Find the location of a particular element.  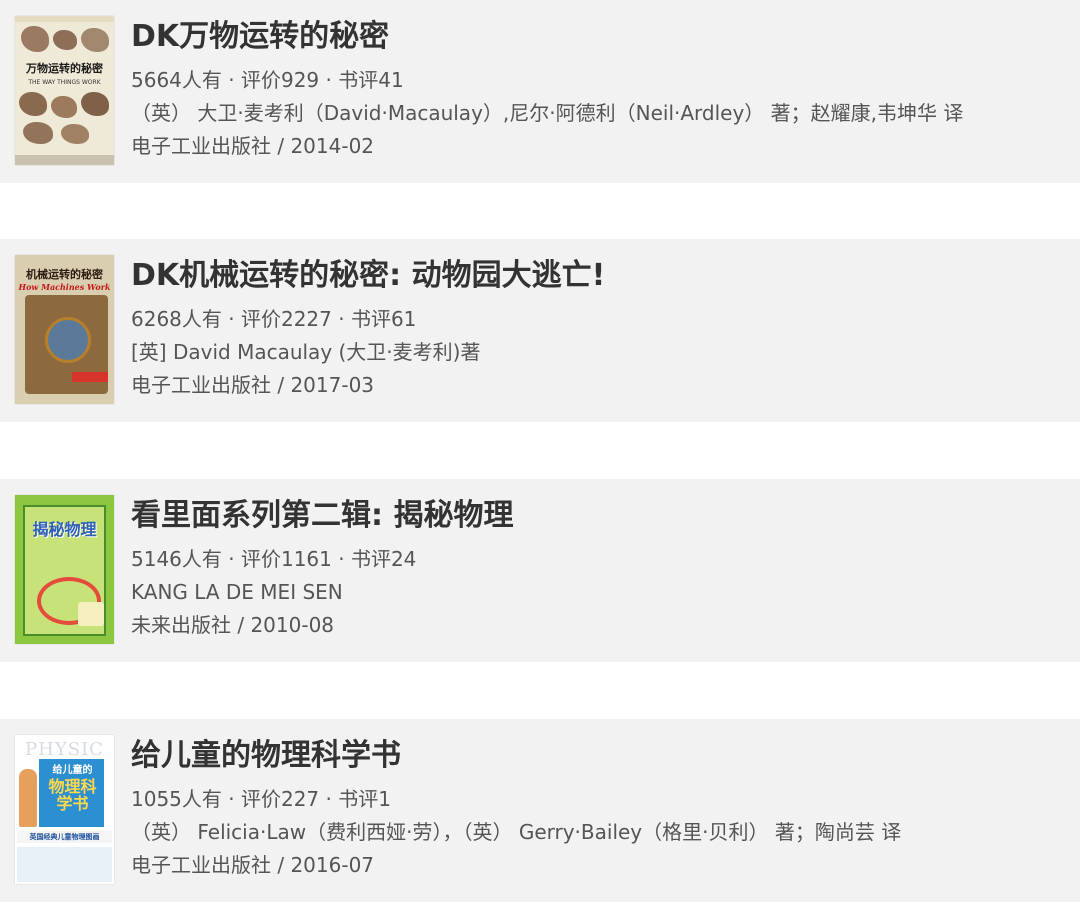

book-publisher-date: 未来出版社 / 2010-08 is located at coordinates (233, 625).